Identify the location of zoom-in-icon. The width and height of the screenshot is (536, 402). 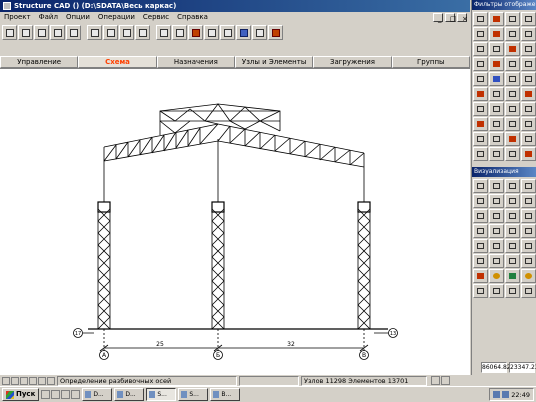
(496, 246).